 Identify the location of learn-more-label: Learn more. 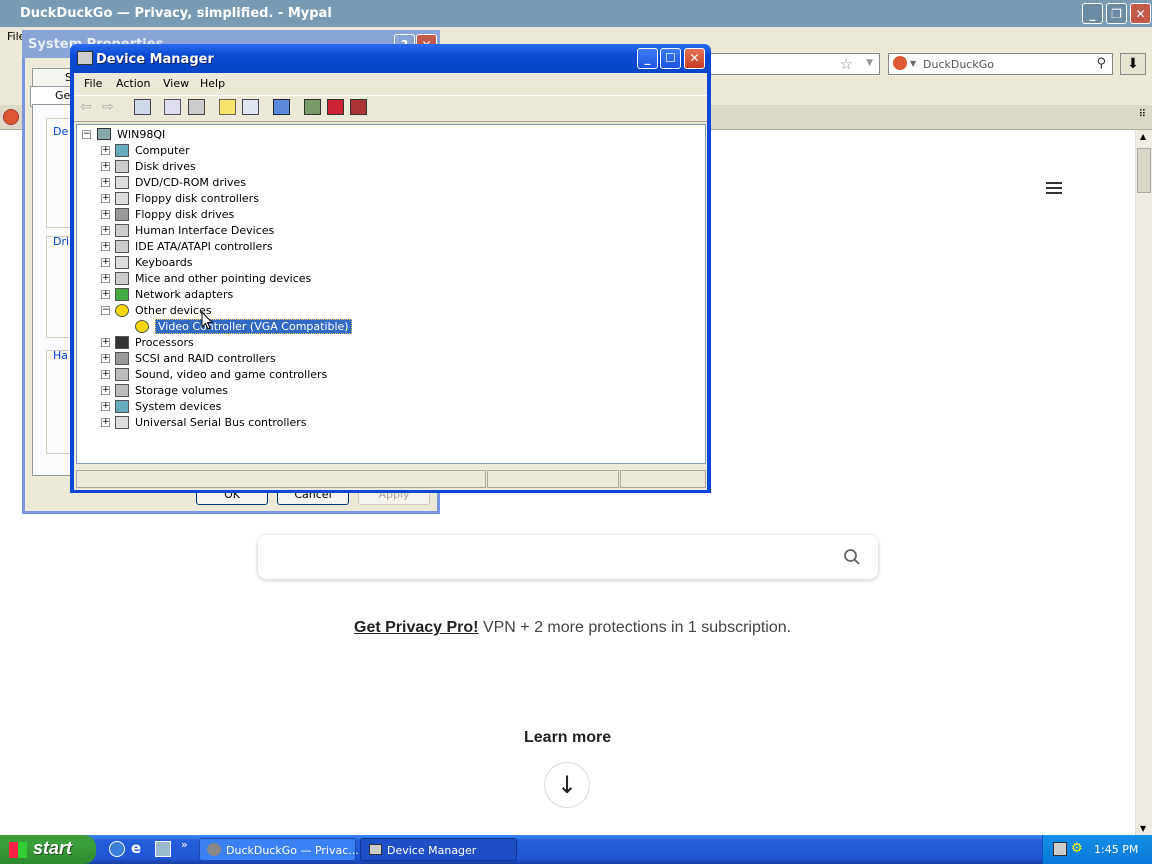
(568, 737).